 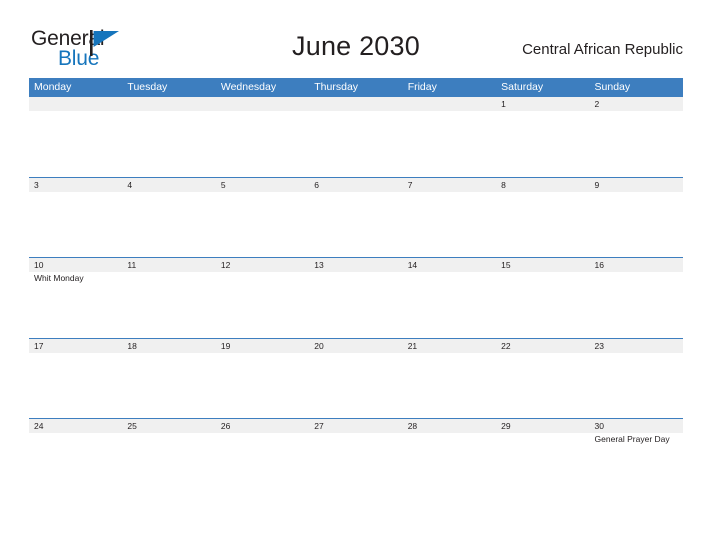 I want to click on day-number: 23, so click(x=636, y=346).